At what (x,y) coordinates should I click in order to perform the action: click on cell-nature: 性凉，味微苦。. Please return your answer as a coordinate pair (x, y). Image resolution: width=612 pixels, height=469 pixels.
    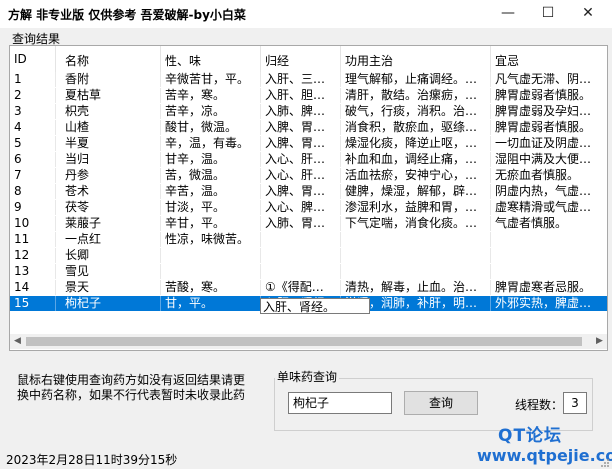
    Looking at the image, I should click on (207, 239).